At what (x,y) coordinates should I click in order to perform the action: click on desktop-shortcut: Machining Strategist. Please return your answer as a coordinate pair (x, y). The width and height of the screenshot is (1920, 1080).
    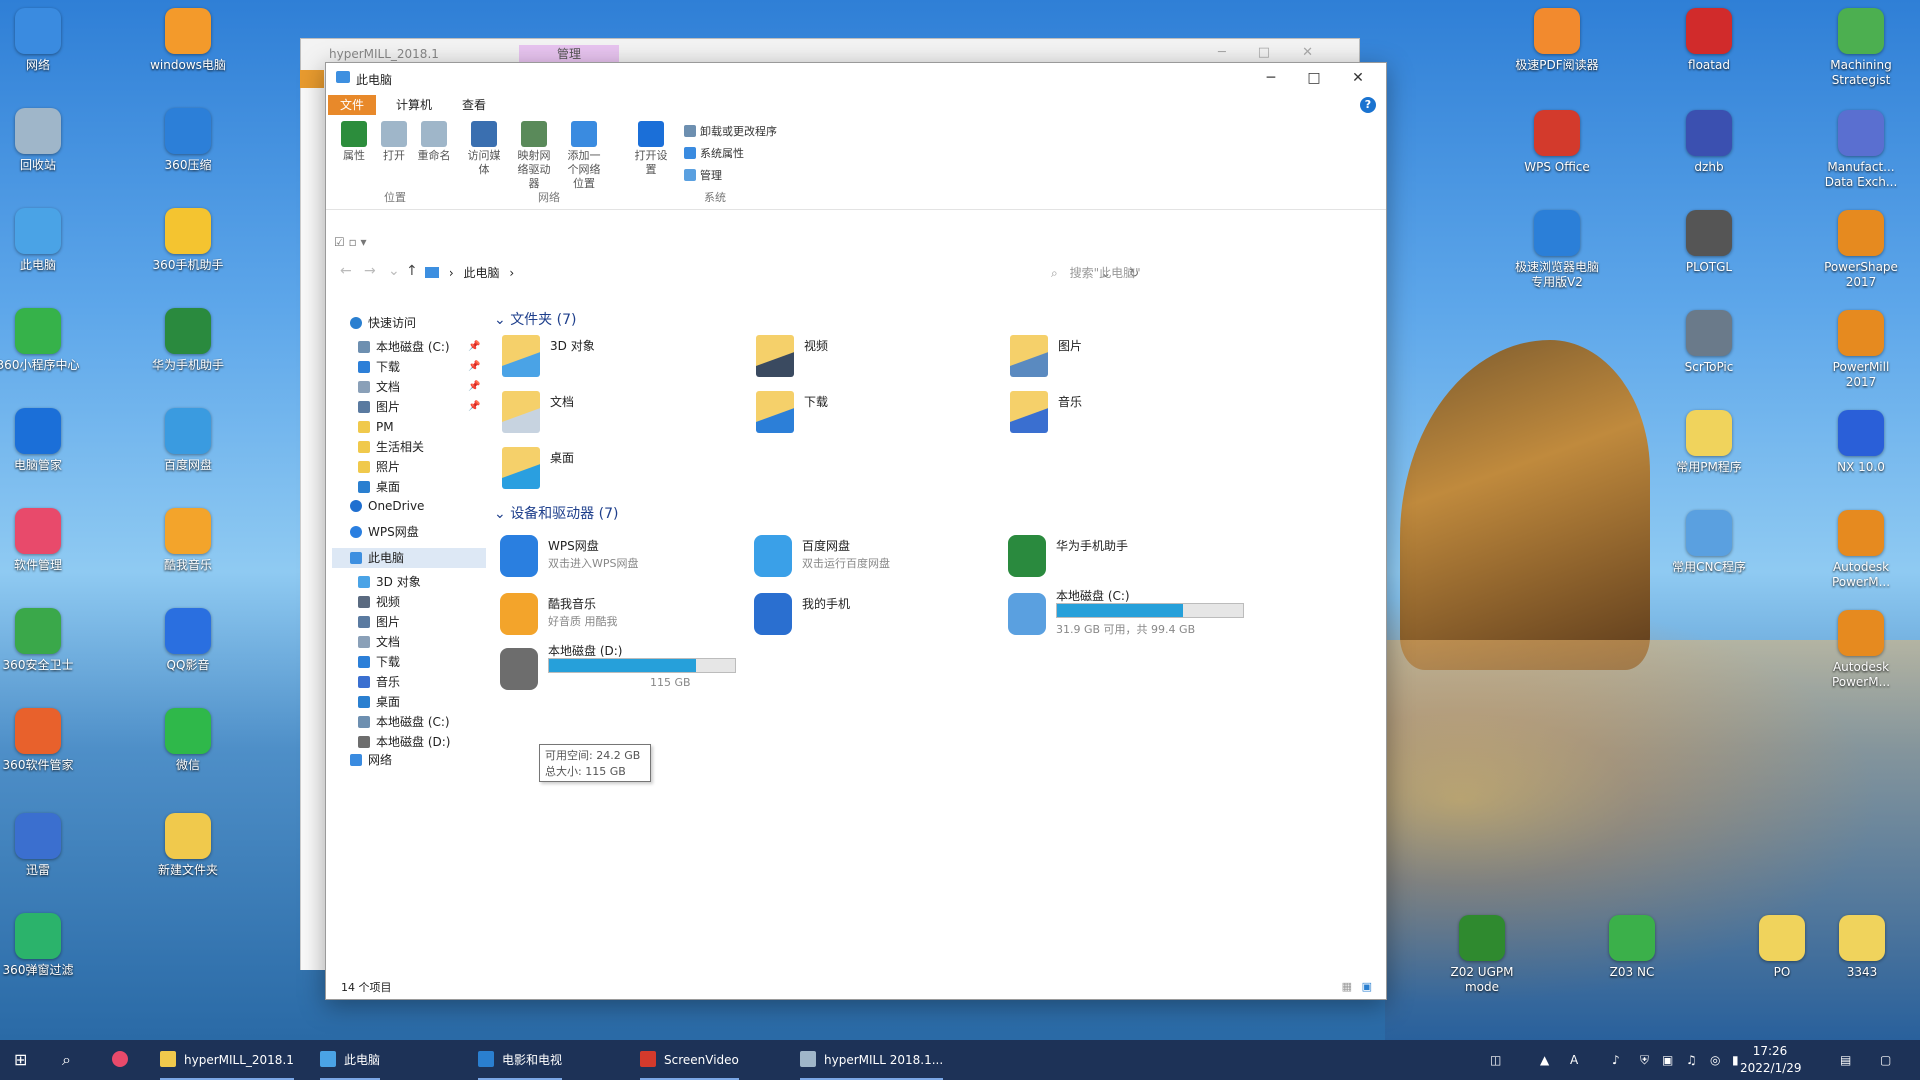
    Looking at the image, I should click on (1861, 48).